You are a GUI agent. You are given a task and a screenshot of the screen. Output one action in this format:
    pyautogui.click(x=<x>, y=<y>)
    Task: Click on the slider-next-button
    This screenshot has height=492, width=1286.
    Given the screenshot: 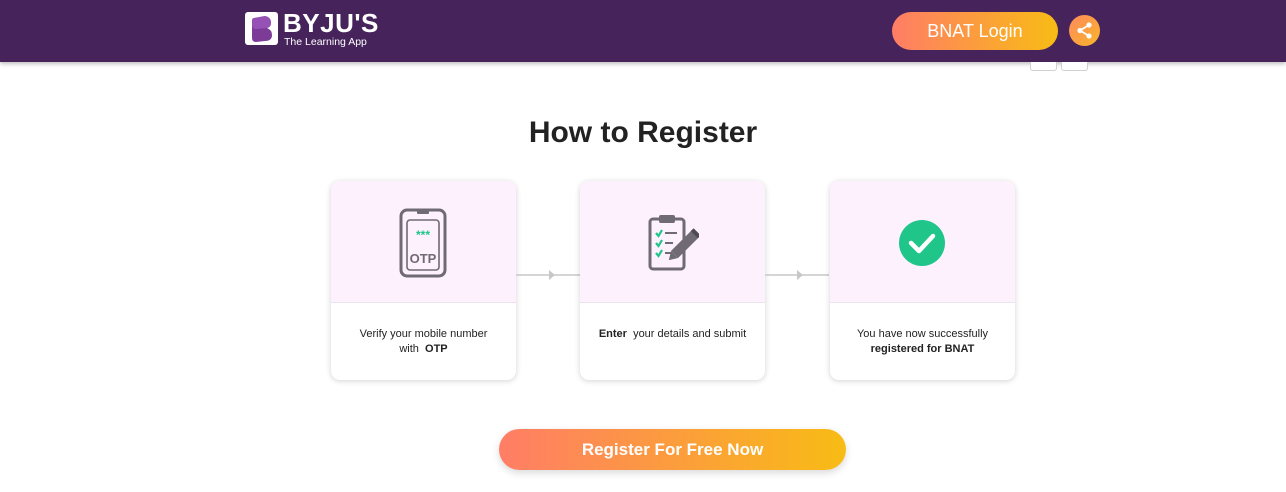 What is the action you would take?
    pyautogui.click(x=1074, y=66)
    